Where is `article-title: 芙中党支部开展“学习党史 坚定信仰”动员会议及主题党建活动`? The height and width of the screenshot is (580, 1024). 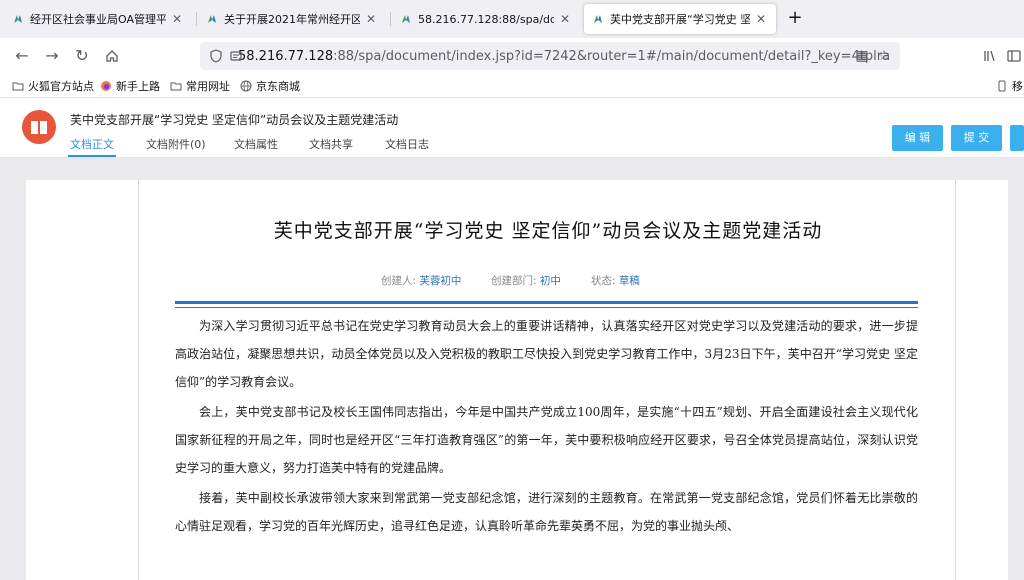 article-title: 芙中党支部开展“学习党史 坚定信仰”动员会议及主题党建活动 is located at coordinates (548, 231).